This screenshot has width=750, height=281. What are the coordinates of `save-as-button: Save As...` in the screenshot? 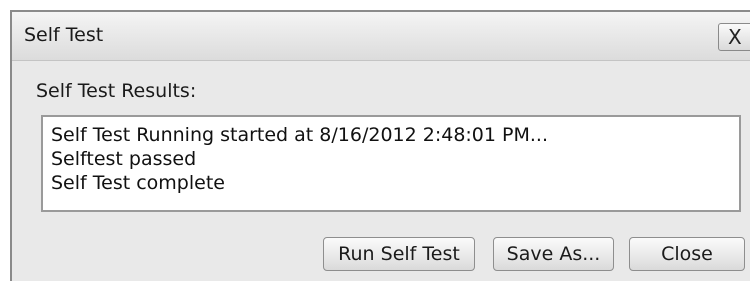 It's located at (553, 254).